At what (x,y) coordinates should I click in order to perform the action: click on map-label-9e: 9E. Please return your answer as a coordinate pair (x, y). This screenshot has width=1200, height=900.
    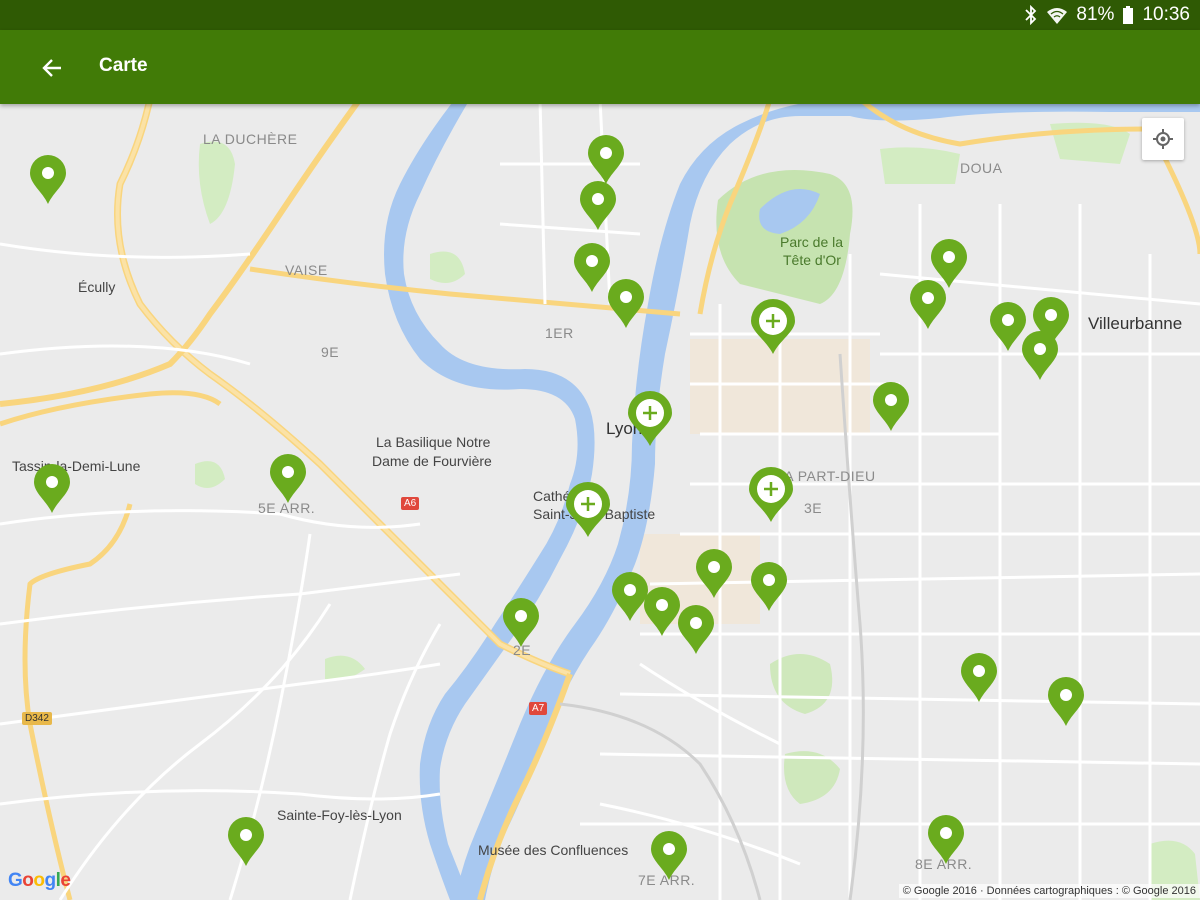
    Looking at the image, I should click on (330, 352).